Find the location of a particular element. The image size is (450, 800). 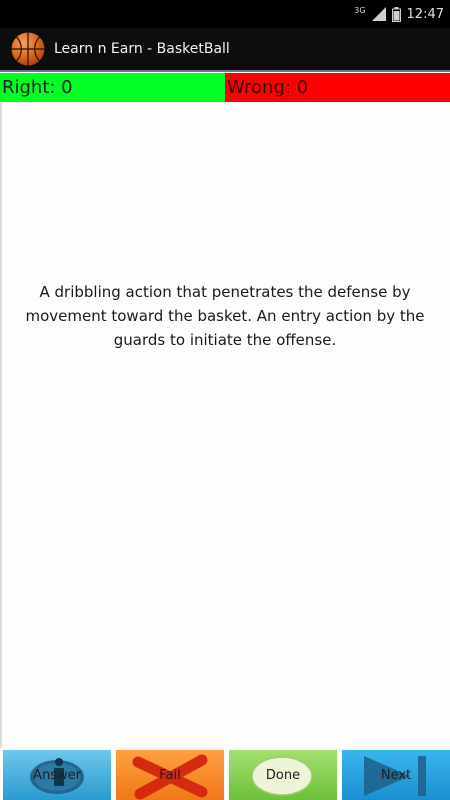

status-indicators: 3G 12:47 is located at coordinates (399, 14).